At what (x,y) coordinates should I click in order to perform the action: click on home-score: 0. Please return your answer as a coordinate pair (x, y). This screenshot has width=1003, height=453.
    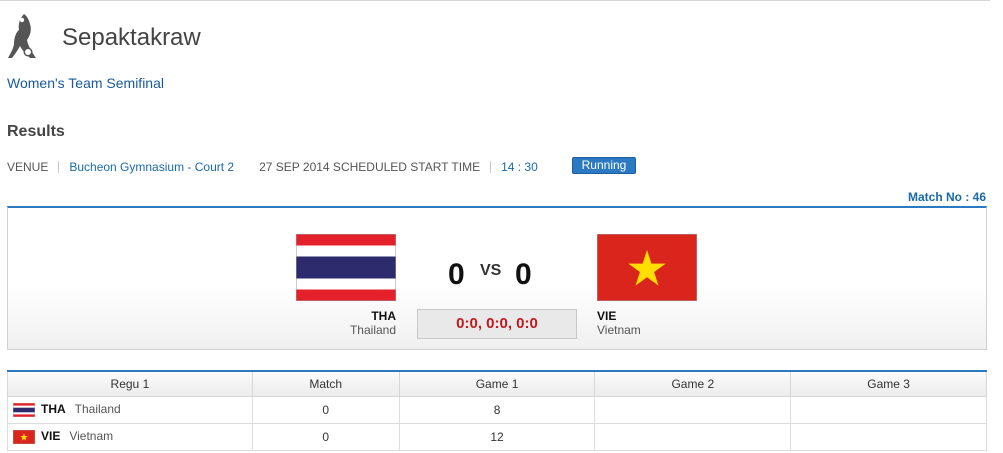
    Looking at the image, I should click on (456, 274).